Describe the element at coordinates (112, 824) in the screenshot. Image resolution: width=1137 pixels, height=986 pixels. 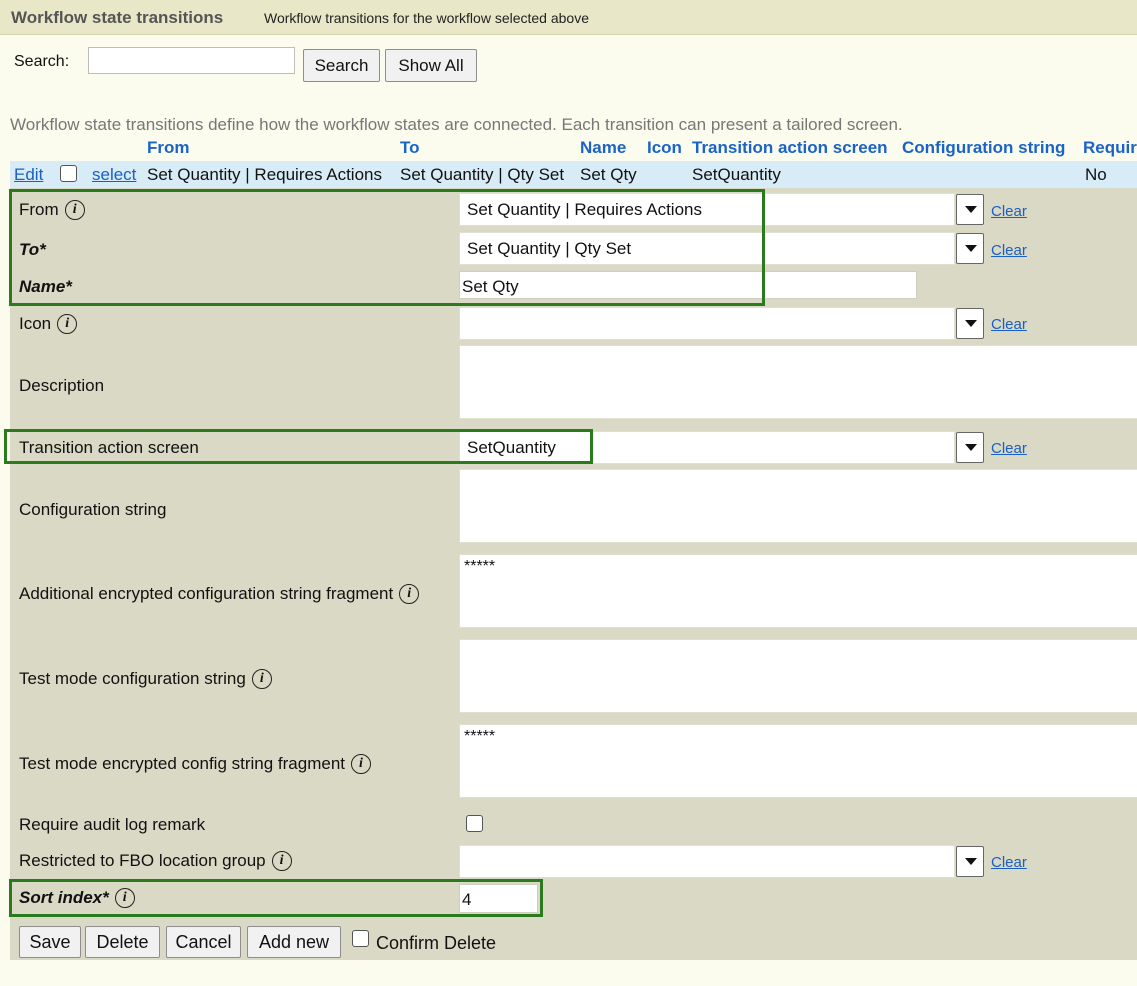
I see `field-label-audit: Require audit log remark` at that location.